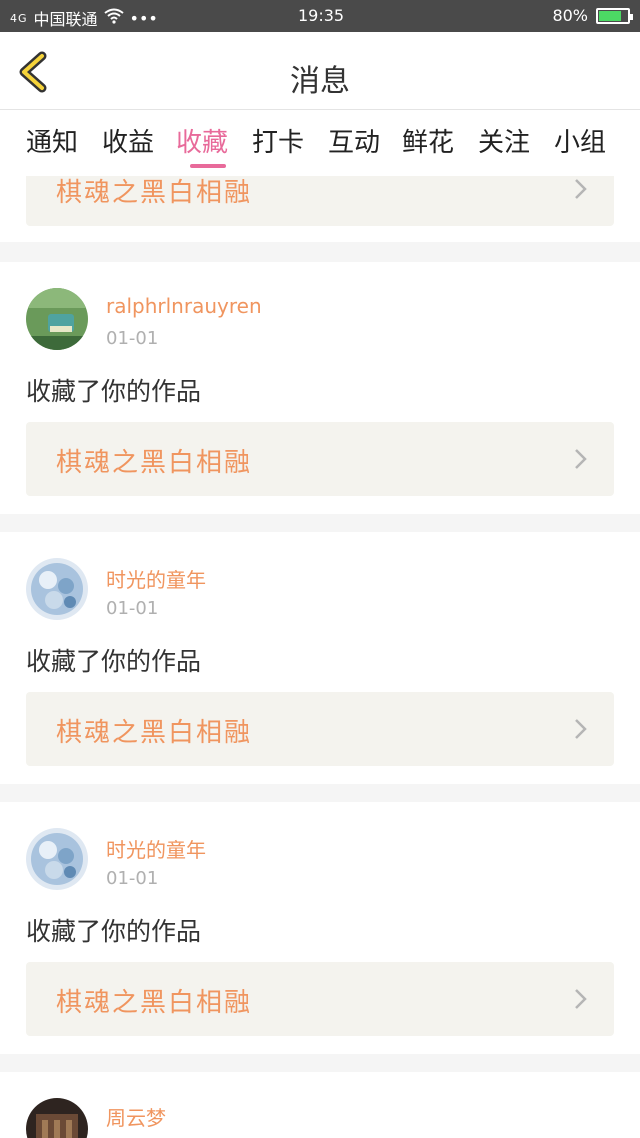 The image size is (640, 1138). I want to click on tab-bar: 通知 收益 收藏 打卡 互动 鲜花 关注 小组, so click(320, 143).